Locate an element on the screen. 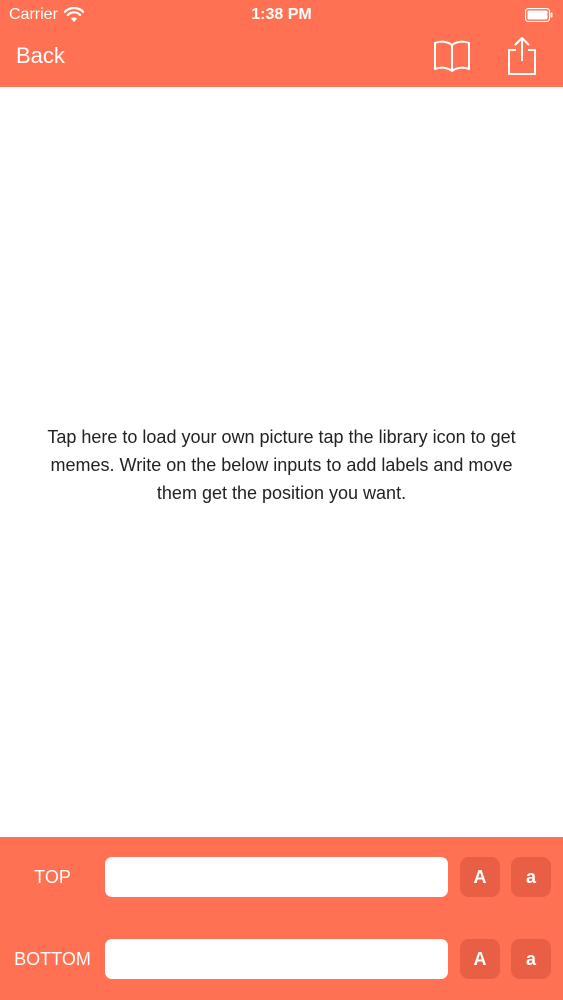 The image size is (563, 1000). top-label: TOP is located at coordinates (52, 877).